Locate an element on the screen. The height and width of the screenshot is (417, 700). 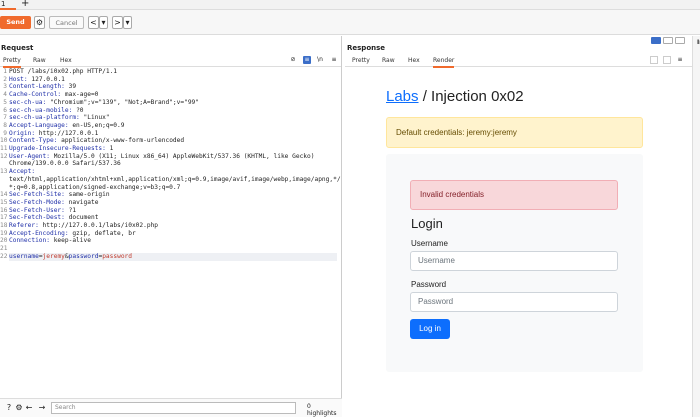
settings-icon: ⚙ is located at coordinates (19, 408).